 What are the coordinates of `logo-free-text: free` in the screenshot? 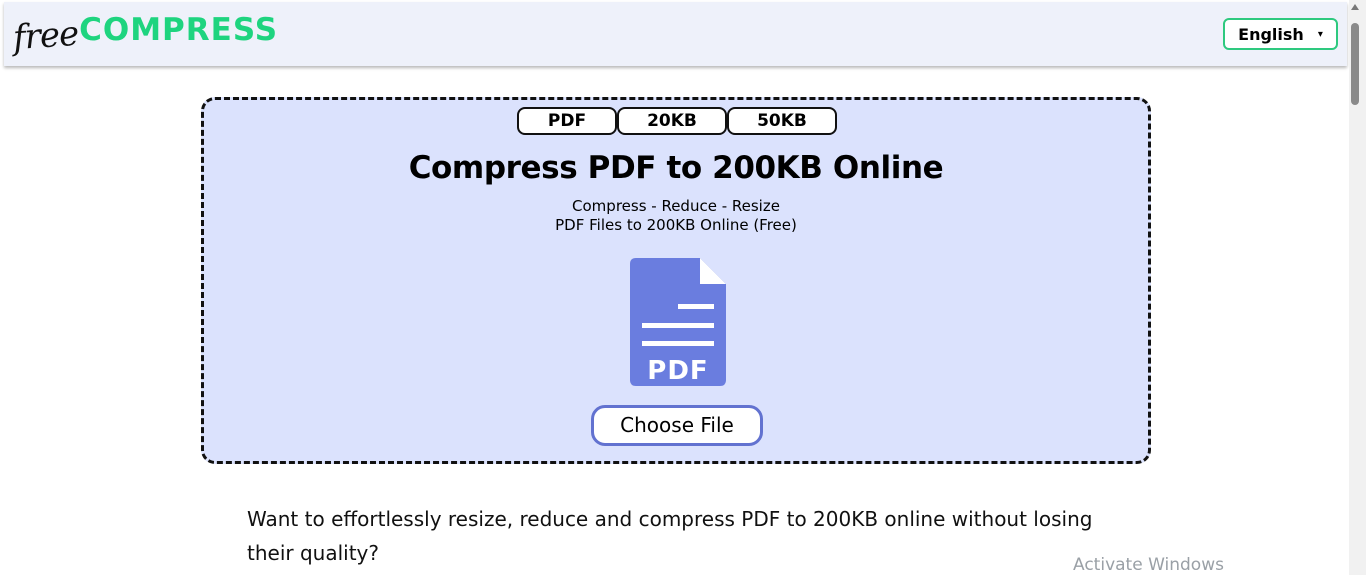 It's located at (45, 36).